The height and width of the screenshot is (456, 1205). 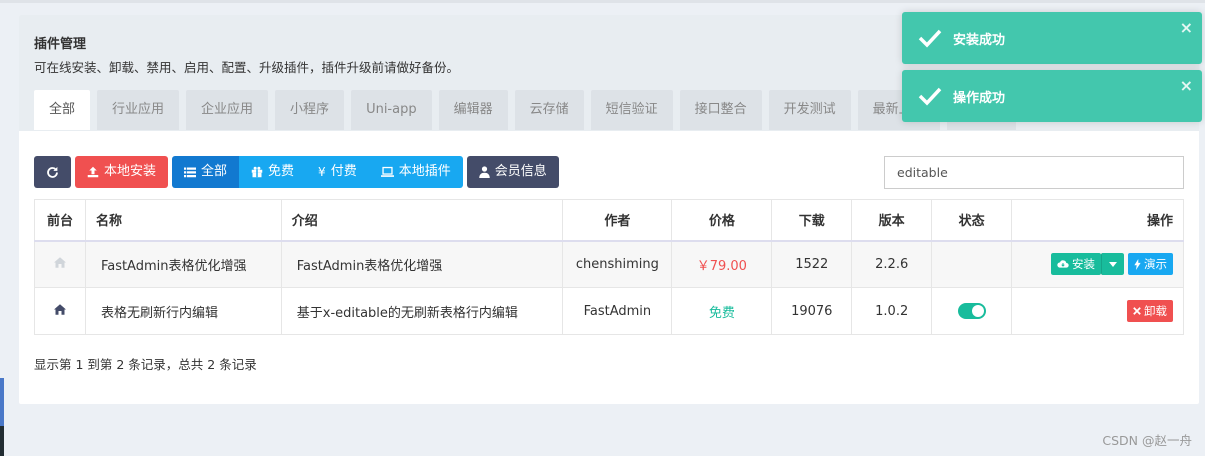 What do you see at coordinates (145, 364) in the screenshot?
I see `pagination-info: 显示第 1 到第 2 条记录，总共 2 条记录` at bounding box center [145, 364].